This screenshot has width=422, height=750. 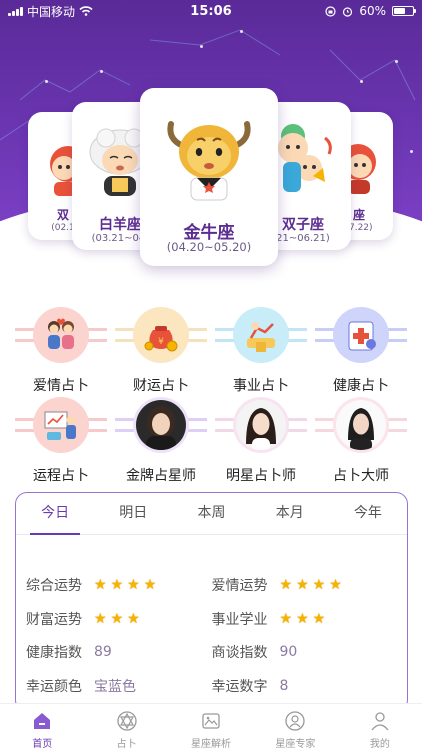 What do you see at coordinates (133, 513) in the screenshot?
I see `tab-tomorrow: 明日` at bounding box center [133, 513].